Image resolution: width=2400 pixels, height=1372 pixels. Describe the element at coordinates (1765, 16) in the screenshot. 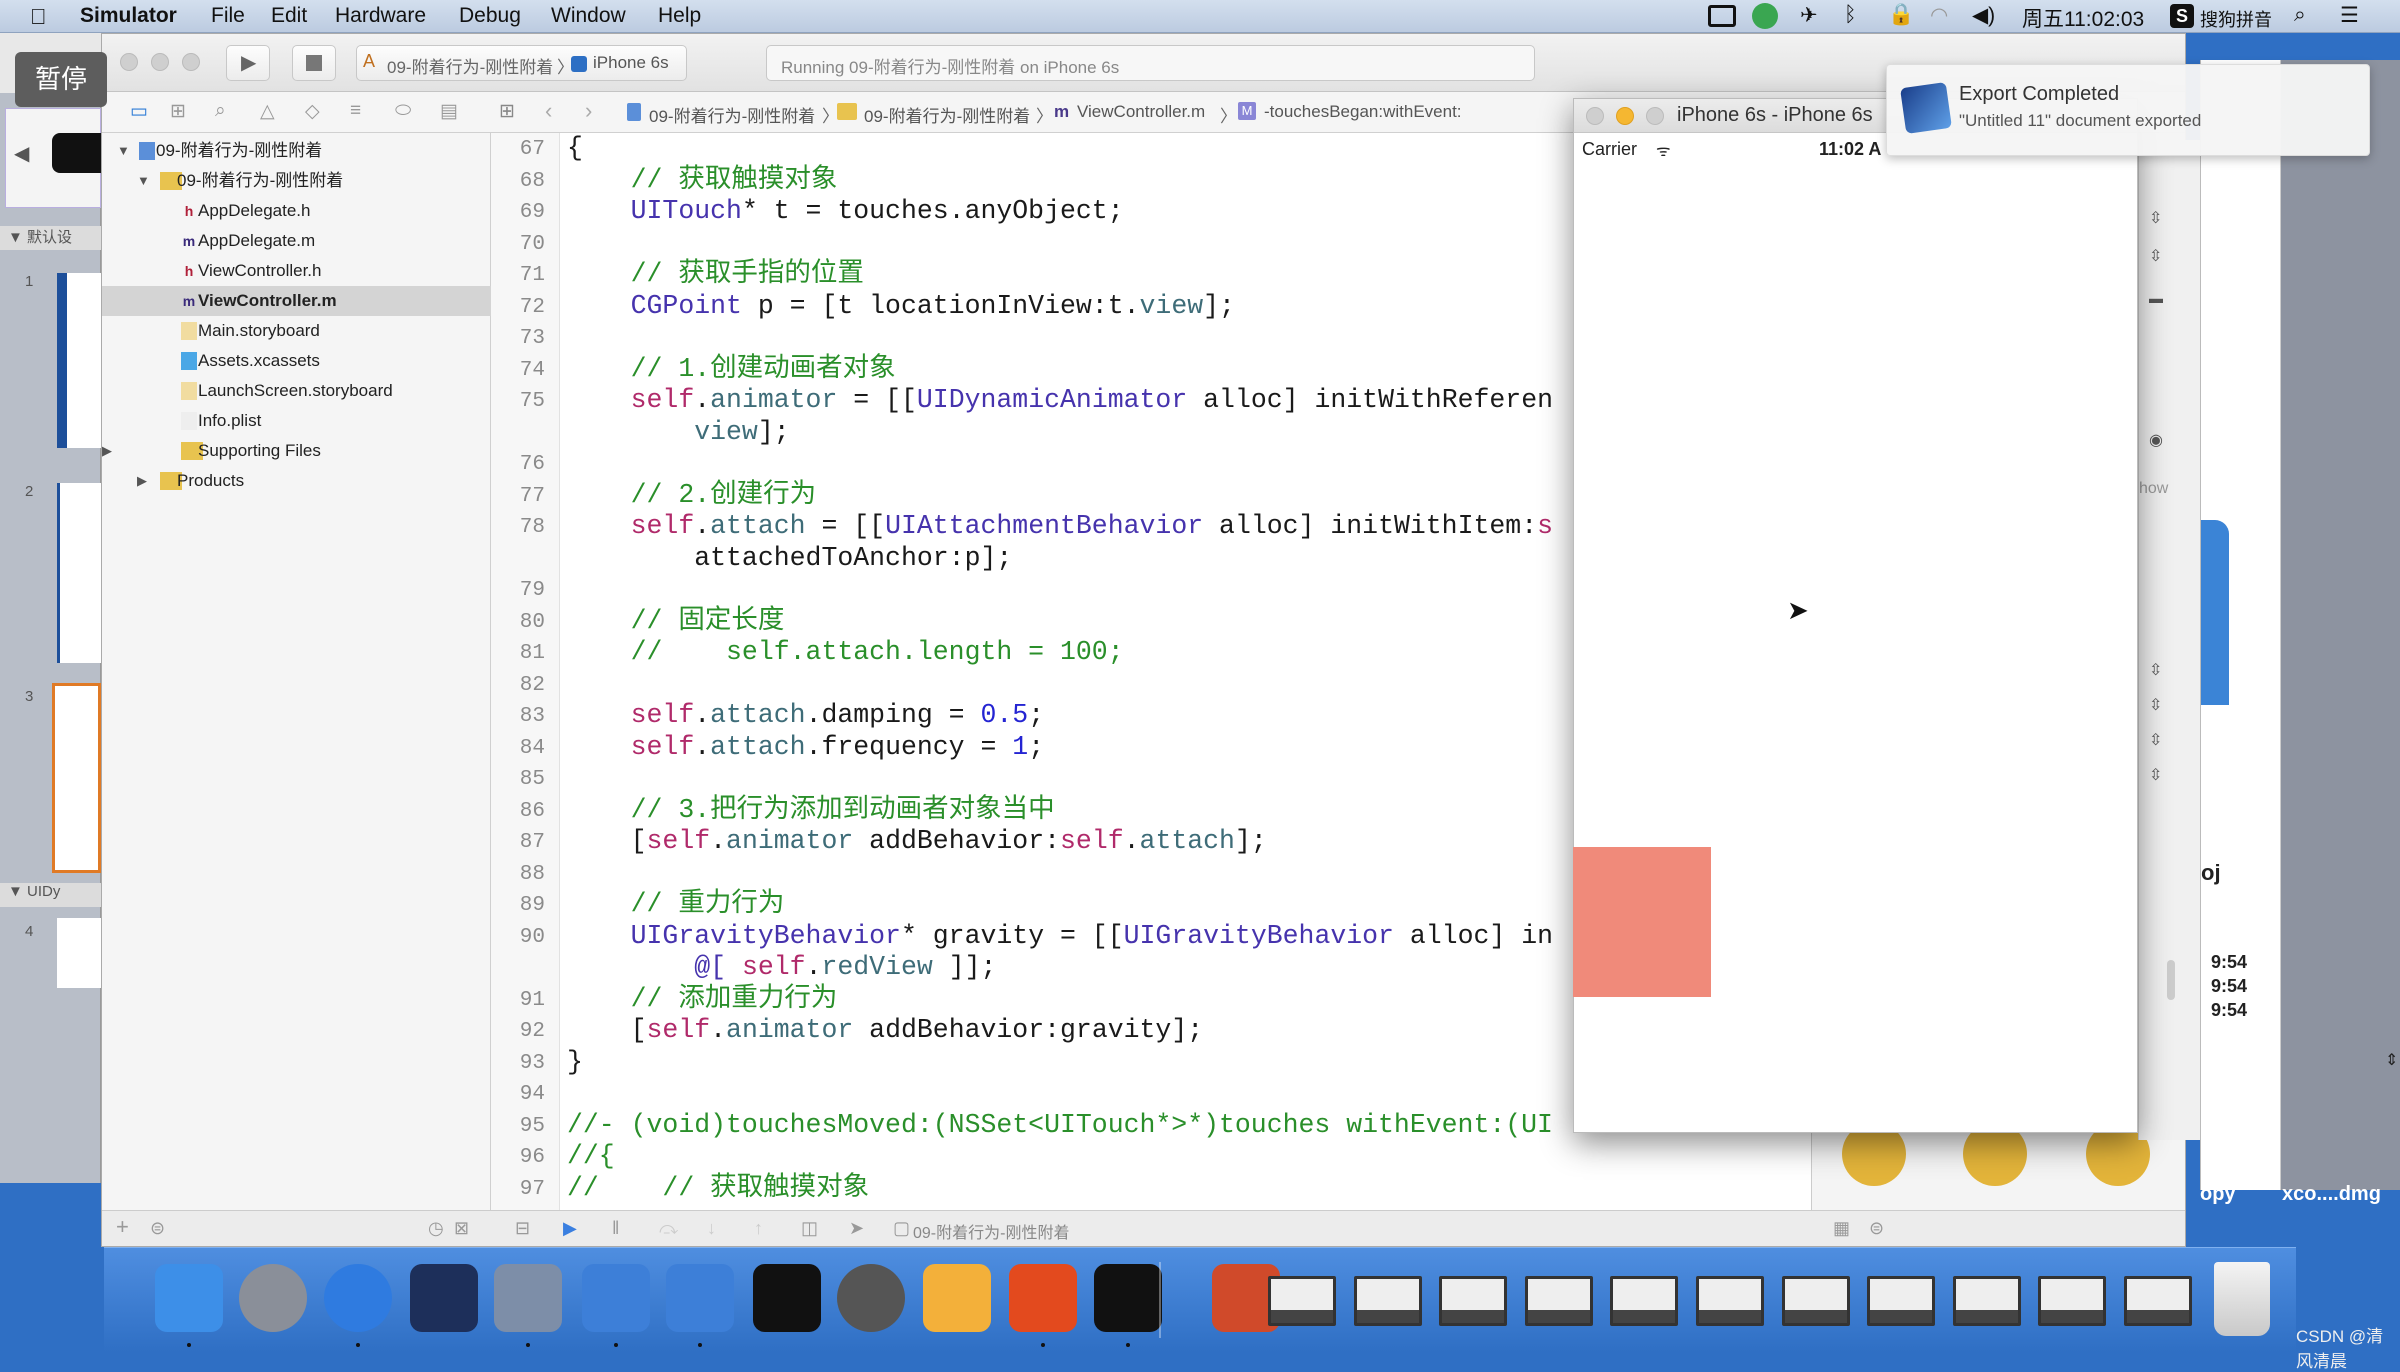

I see `player-icon` at that location.